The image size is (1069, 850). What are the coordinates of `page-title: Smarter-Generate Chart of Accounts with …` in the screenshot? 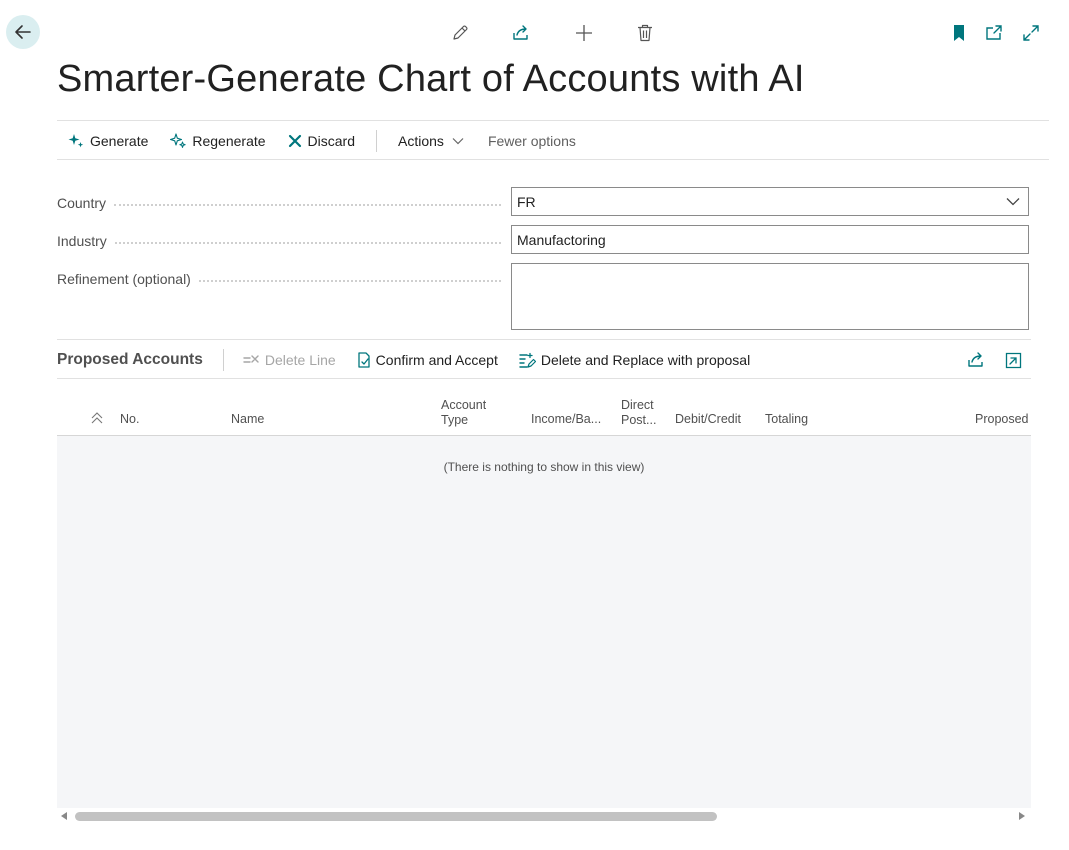 It's located at (431, 79).